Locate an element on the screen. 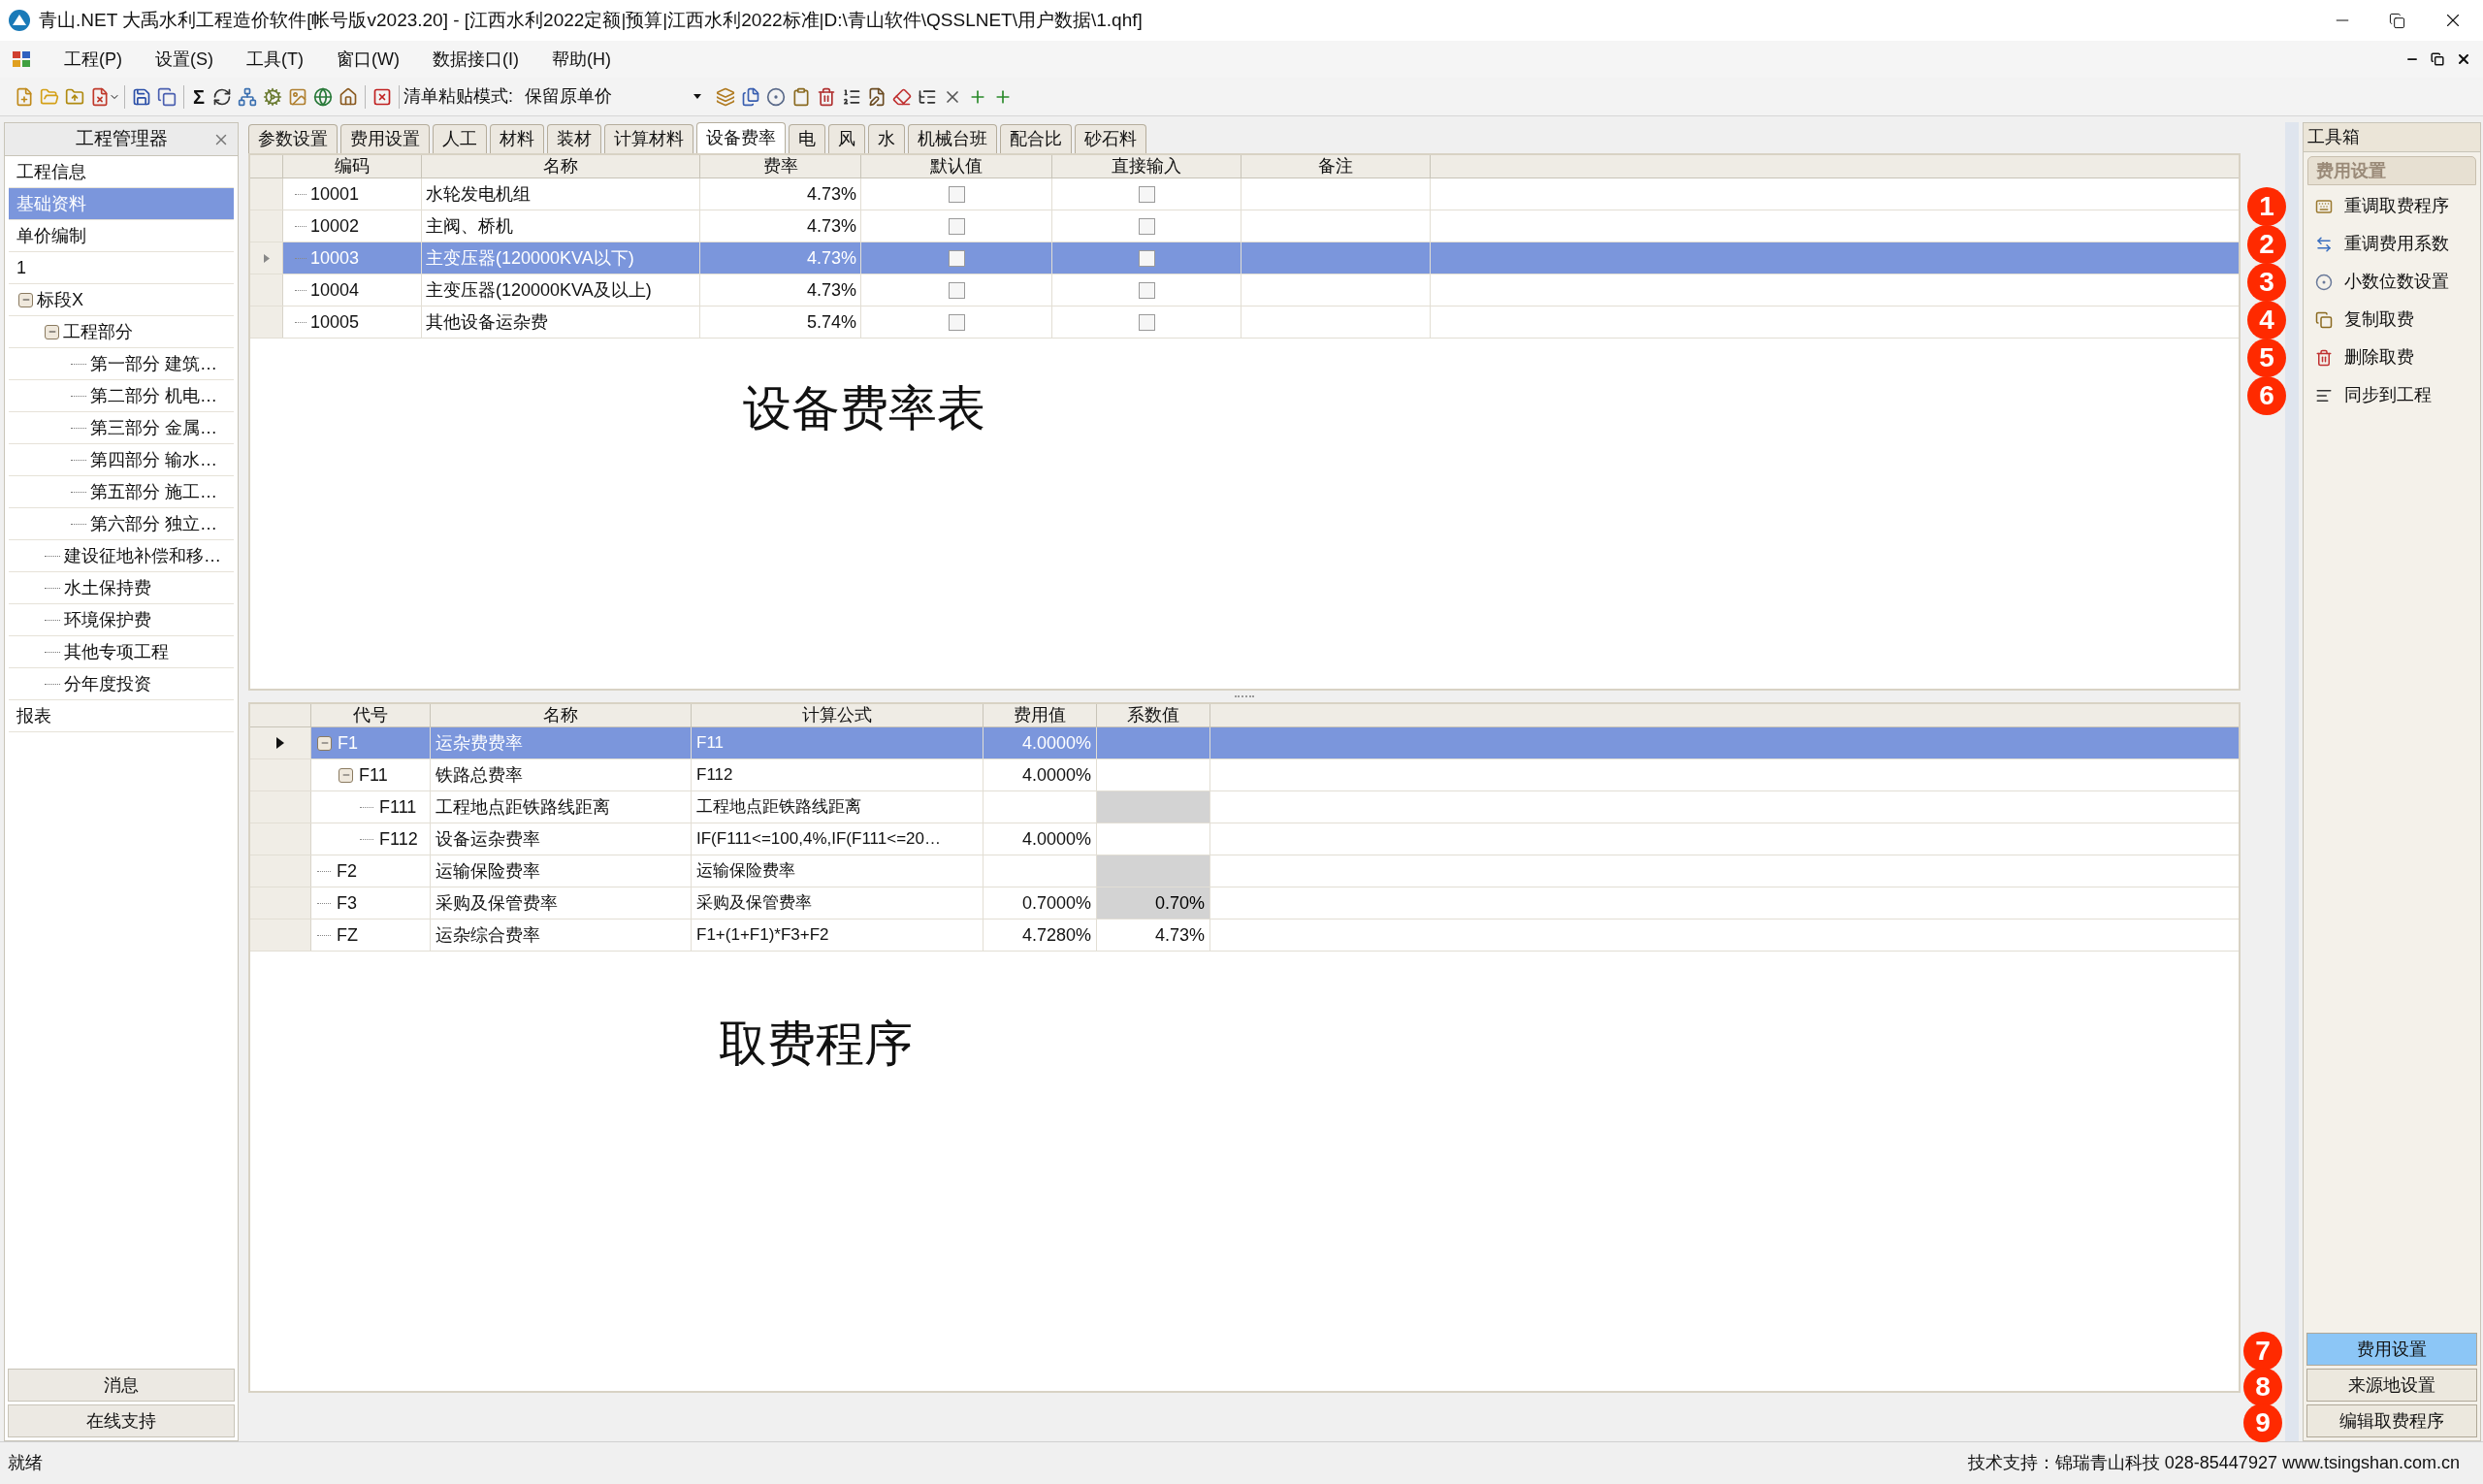 Image resolution: width=2483 pixels, height=1484 pixels. folder-up-icon is located at coordinates (74, 96).